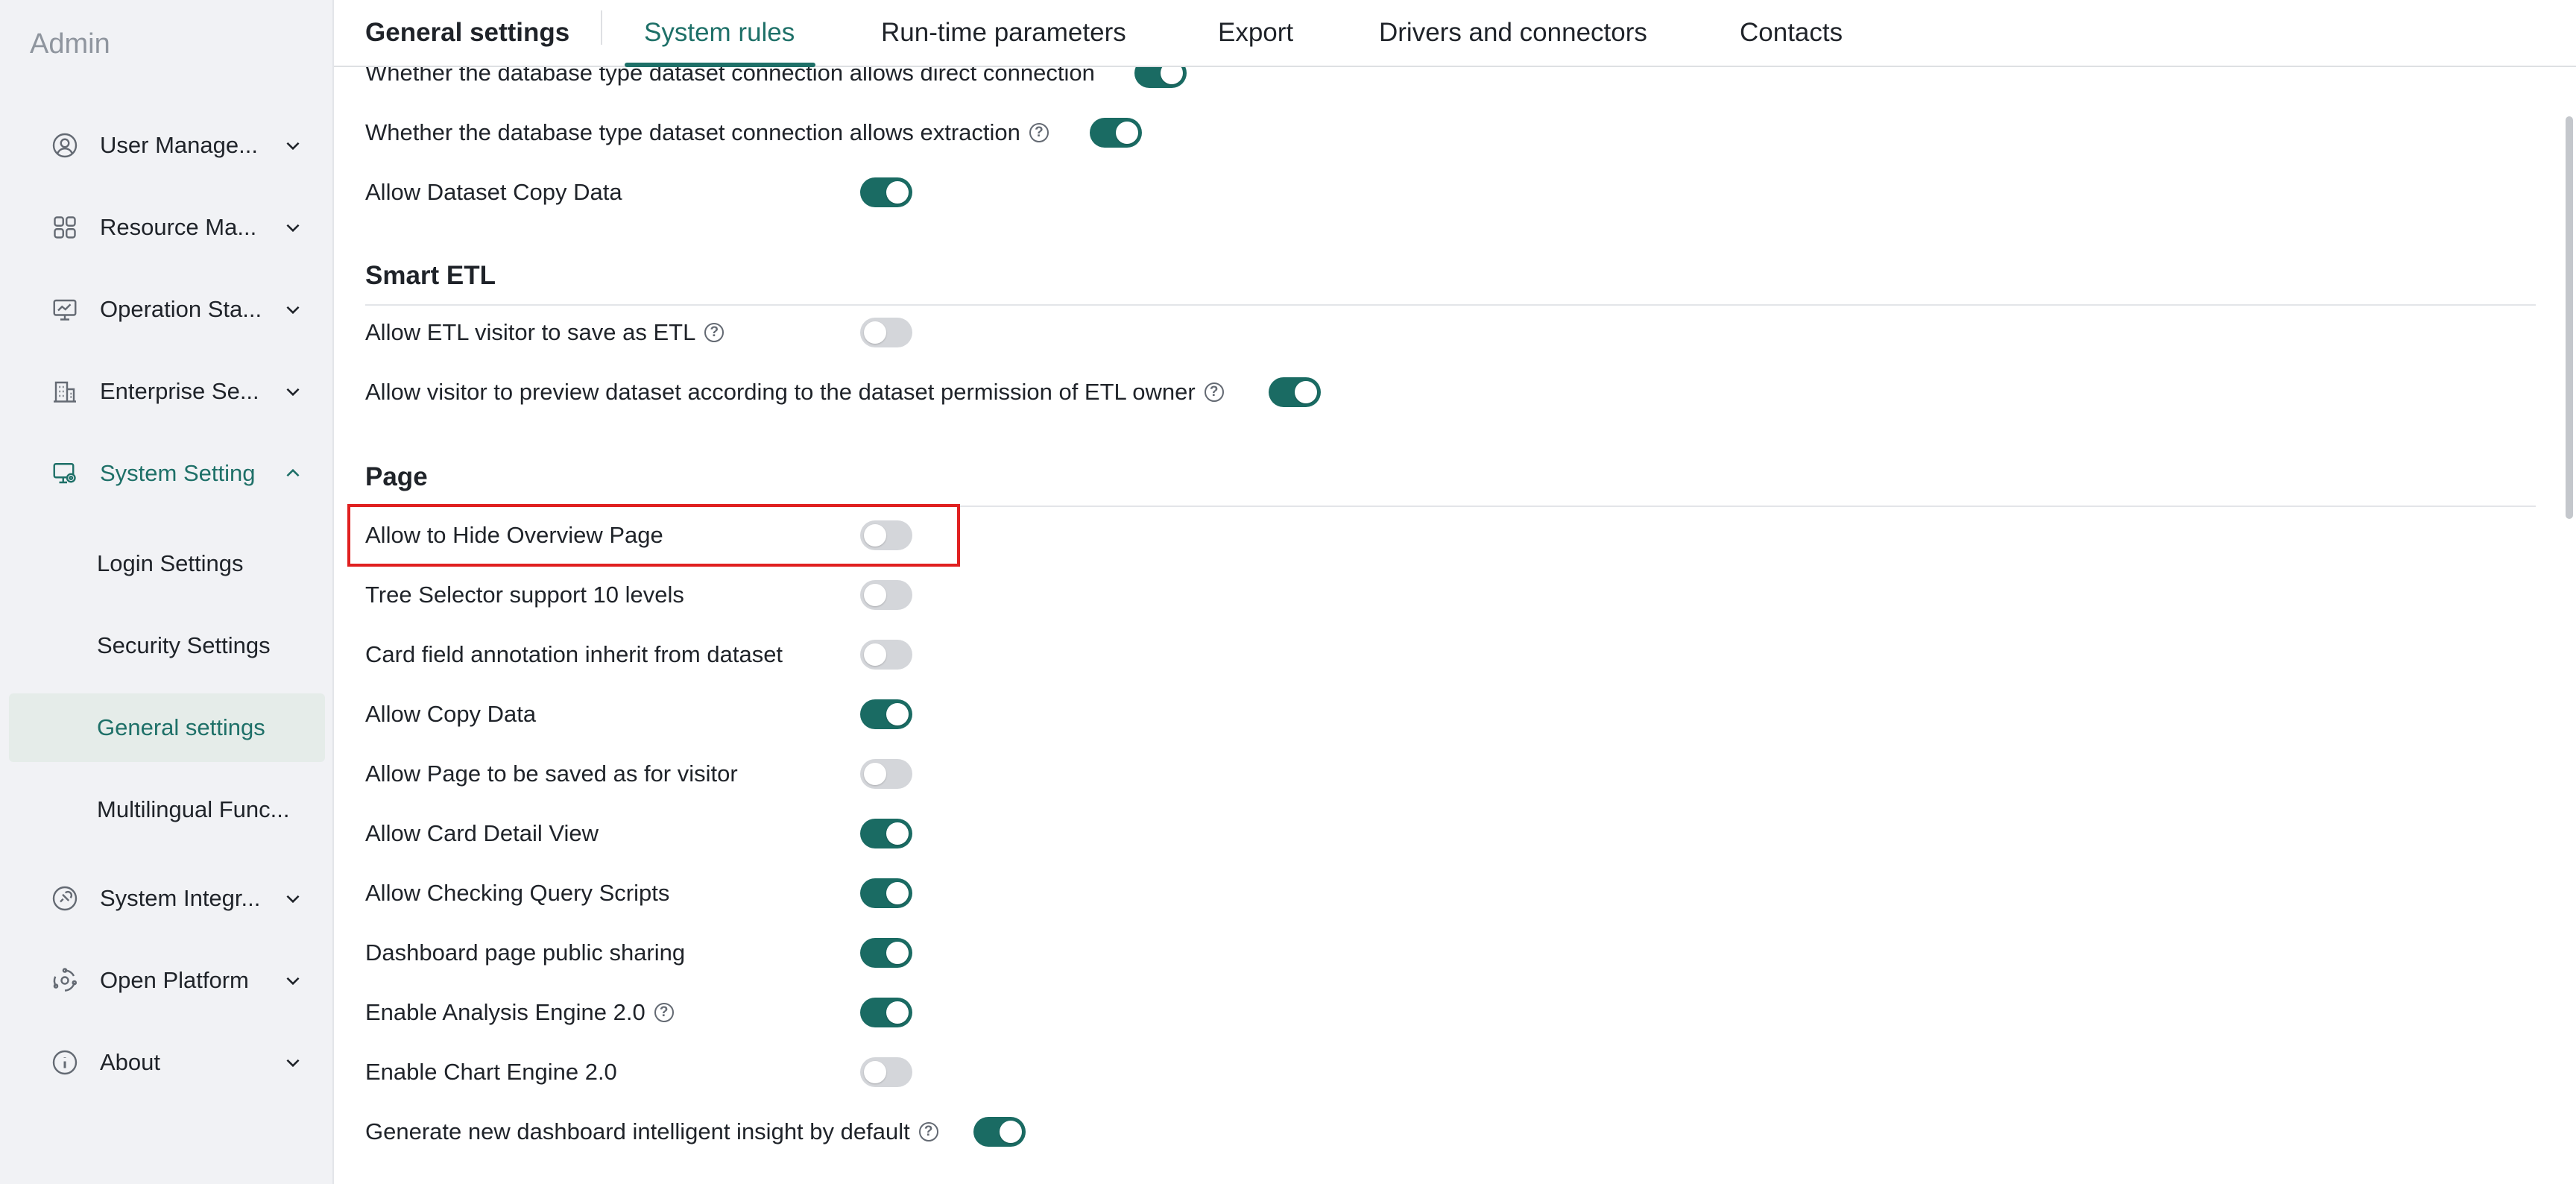 The width and height of the screenshot is (2576, 1184). Describe the element at coordinates (178, 473) in the screenshot. I see `sidebar-item-label: System Setting` at that location.